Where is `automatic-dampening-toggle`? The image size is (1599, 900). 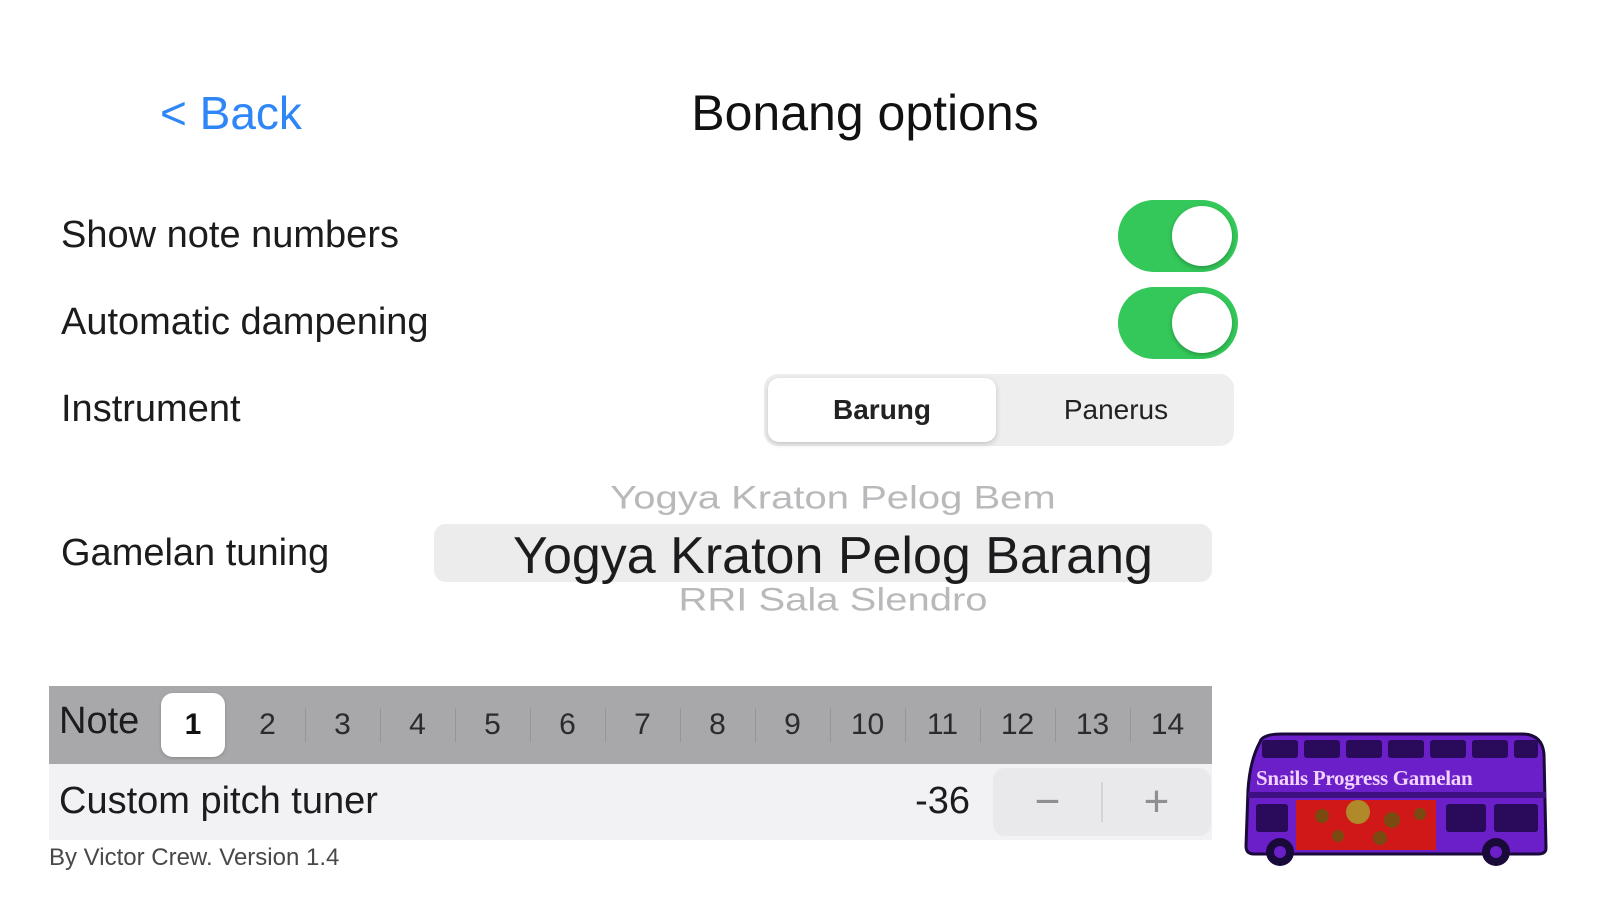
automatic-dampening-toggle is located at coordinates (1178, 323).